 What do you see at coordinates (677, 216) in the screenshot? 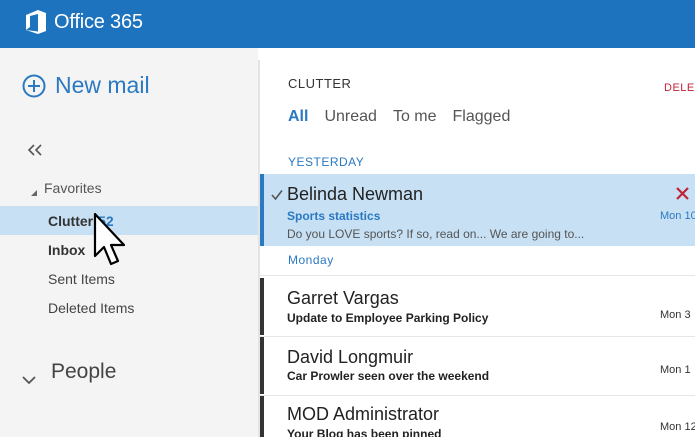
I see `message-date: Mon 10` at bounding box center [677, 216].